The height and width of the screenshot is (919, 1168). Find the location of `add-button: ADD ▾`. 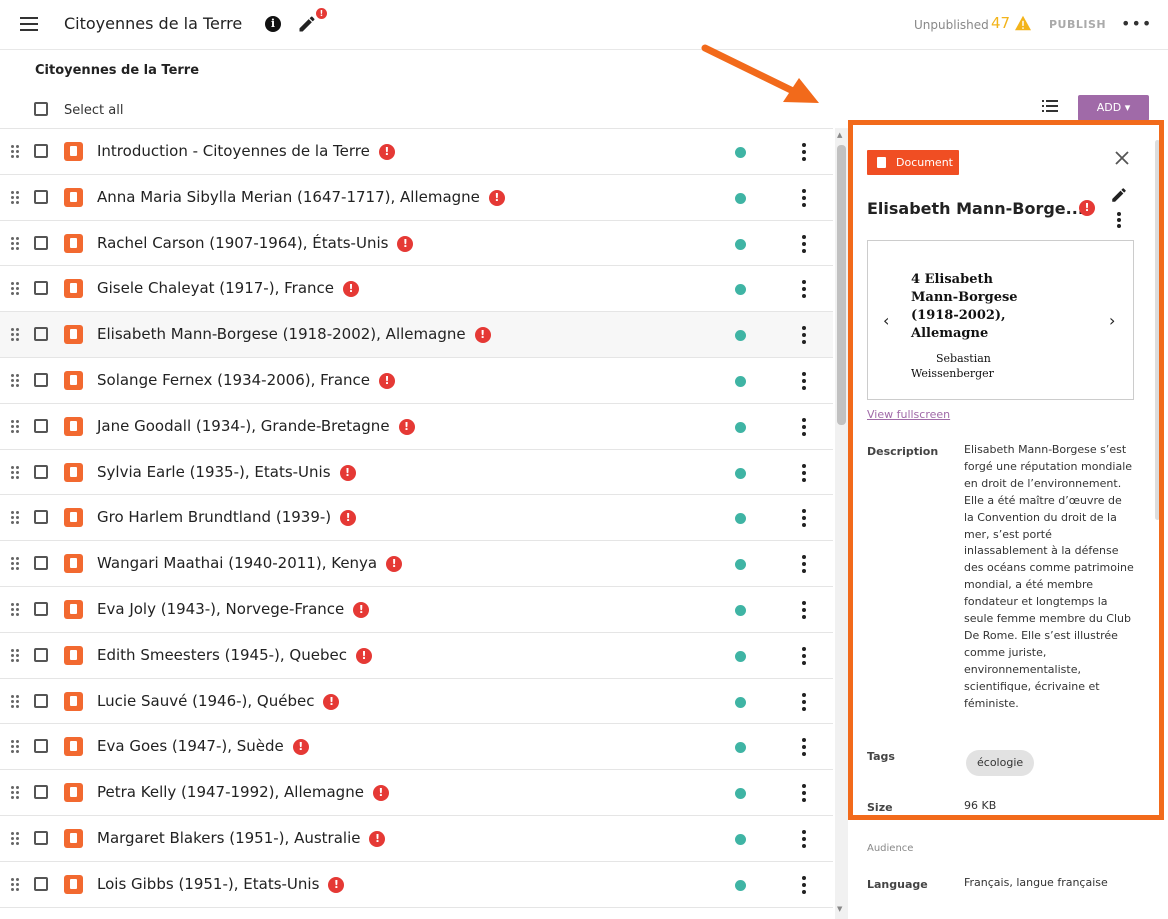

add-button: ADD ▾ is located at coordinates (1113, 108).